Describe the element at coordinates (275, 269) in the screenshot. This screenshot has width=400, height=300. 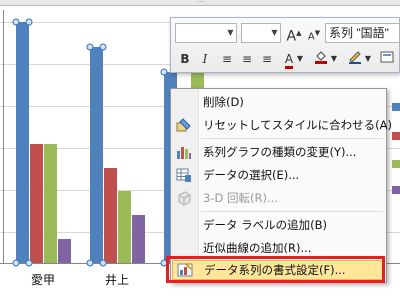
I see `annotation-highlight-box` at that location.